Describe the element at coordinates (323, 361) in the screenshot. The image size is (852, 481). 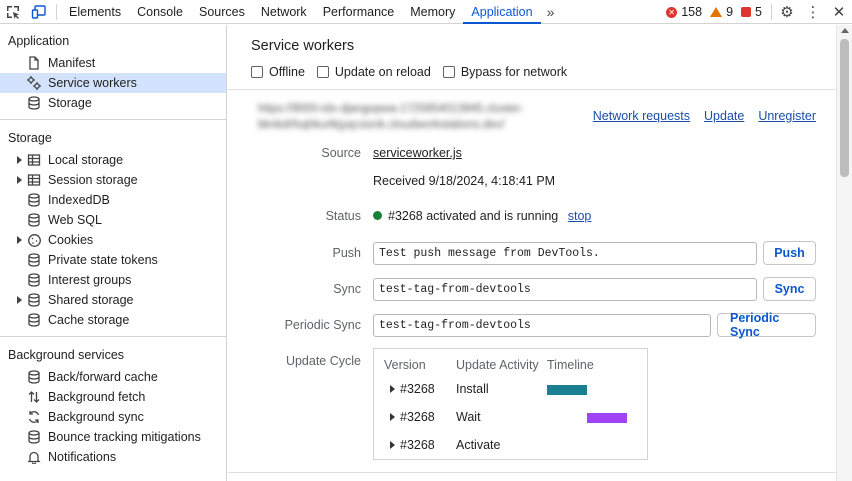
I see `update-cycle-label: Update Cycle` at that location.